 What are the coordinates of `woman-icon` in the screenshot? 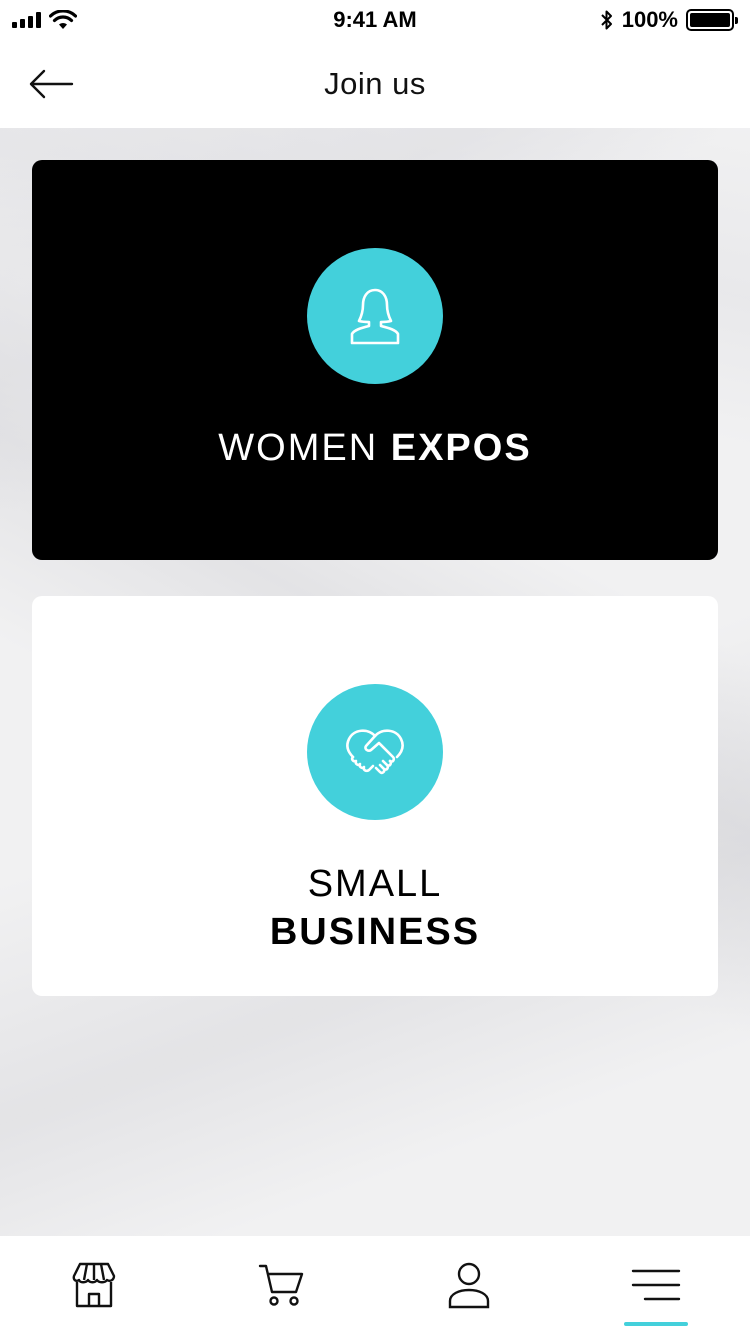 It's located at (375, 316).